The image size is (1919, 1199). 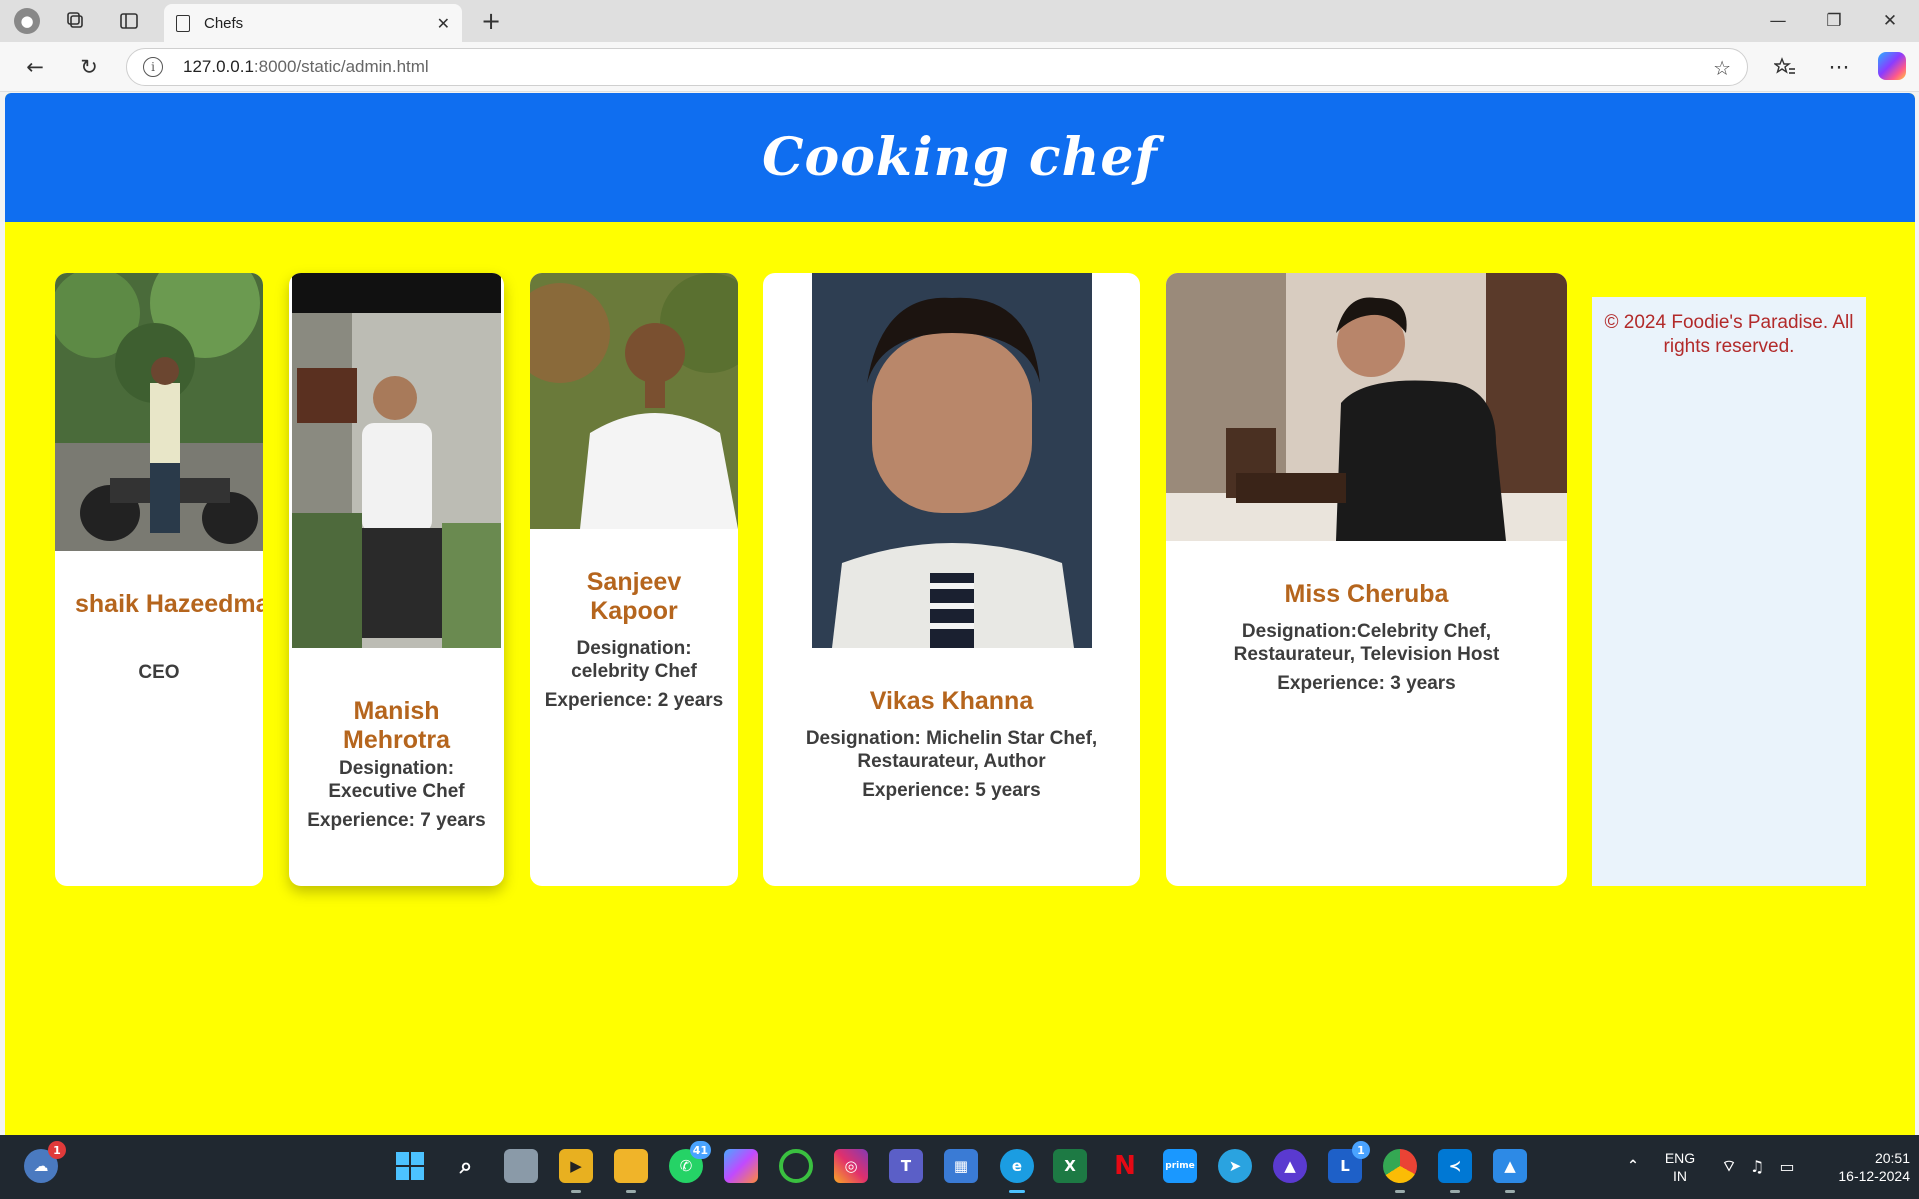 What do you see at coordinates (1892, 66) in the screenshot?
I see `copilot-icon` at bounding box center [1892, 66].